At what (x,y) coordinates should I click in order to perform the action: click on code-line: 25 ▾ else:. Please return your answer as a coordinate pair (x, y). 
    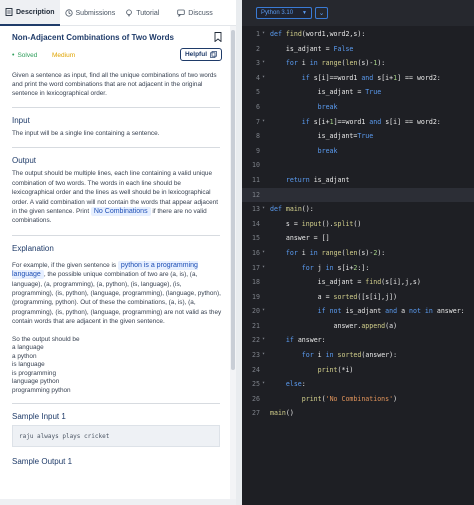
    Looking at the image, I should click on (358, 384).